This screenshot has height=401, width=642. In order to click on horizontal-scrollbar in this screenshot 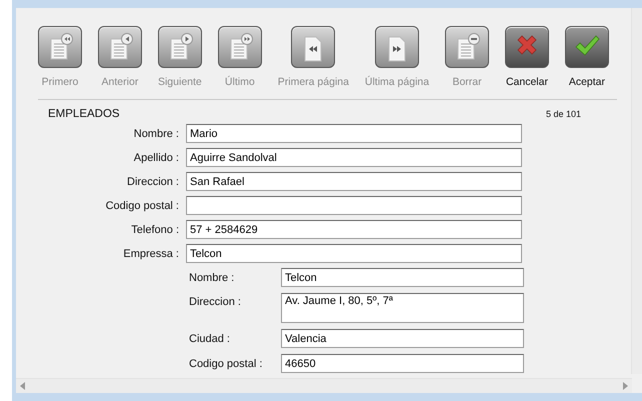, I will do `click(324, 385)`.